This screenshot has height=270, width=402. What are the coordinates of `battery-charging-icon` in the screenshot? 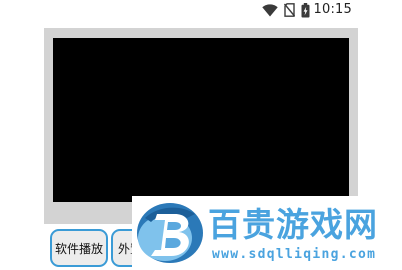 It's located at (305, 9).